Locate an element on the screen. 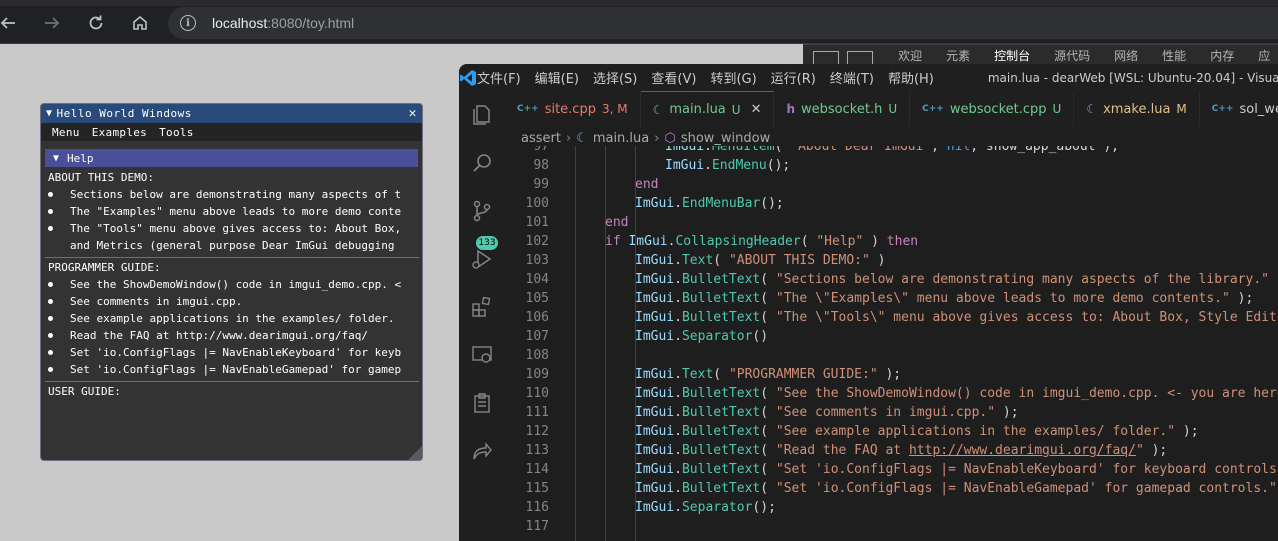  editor-tab: h websocket.h U is located at coordinates (842, 109).